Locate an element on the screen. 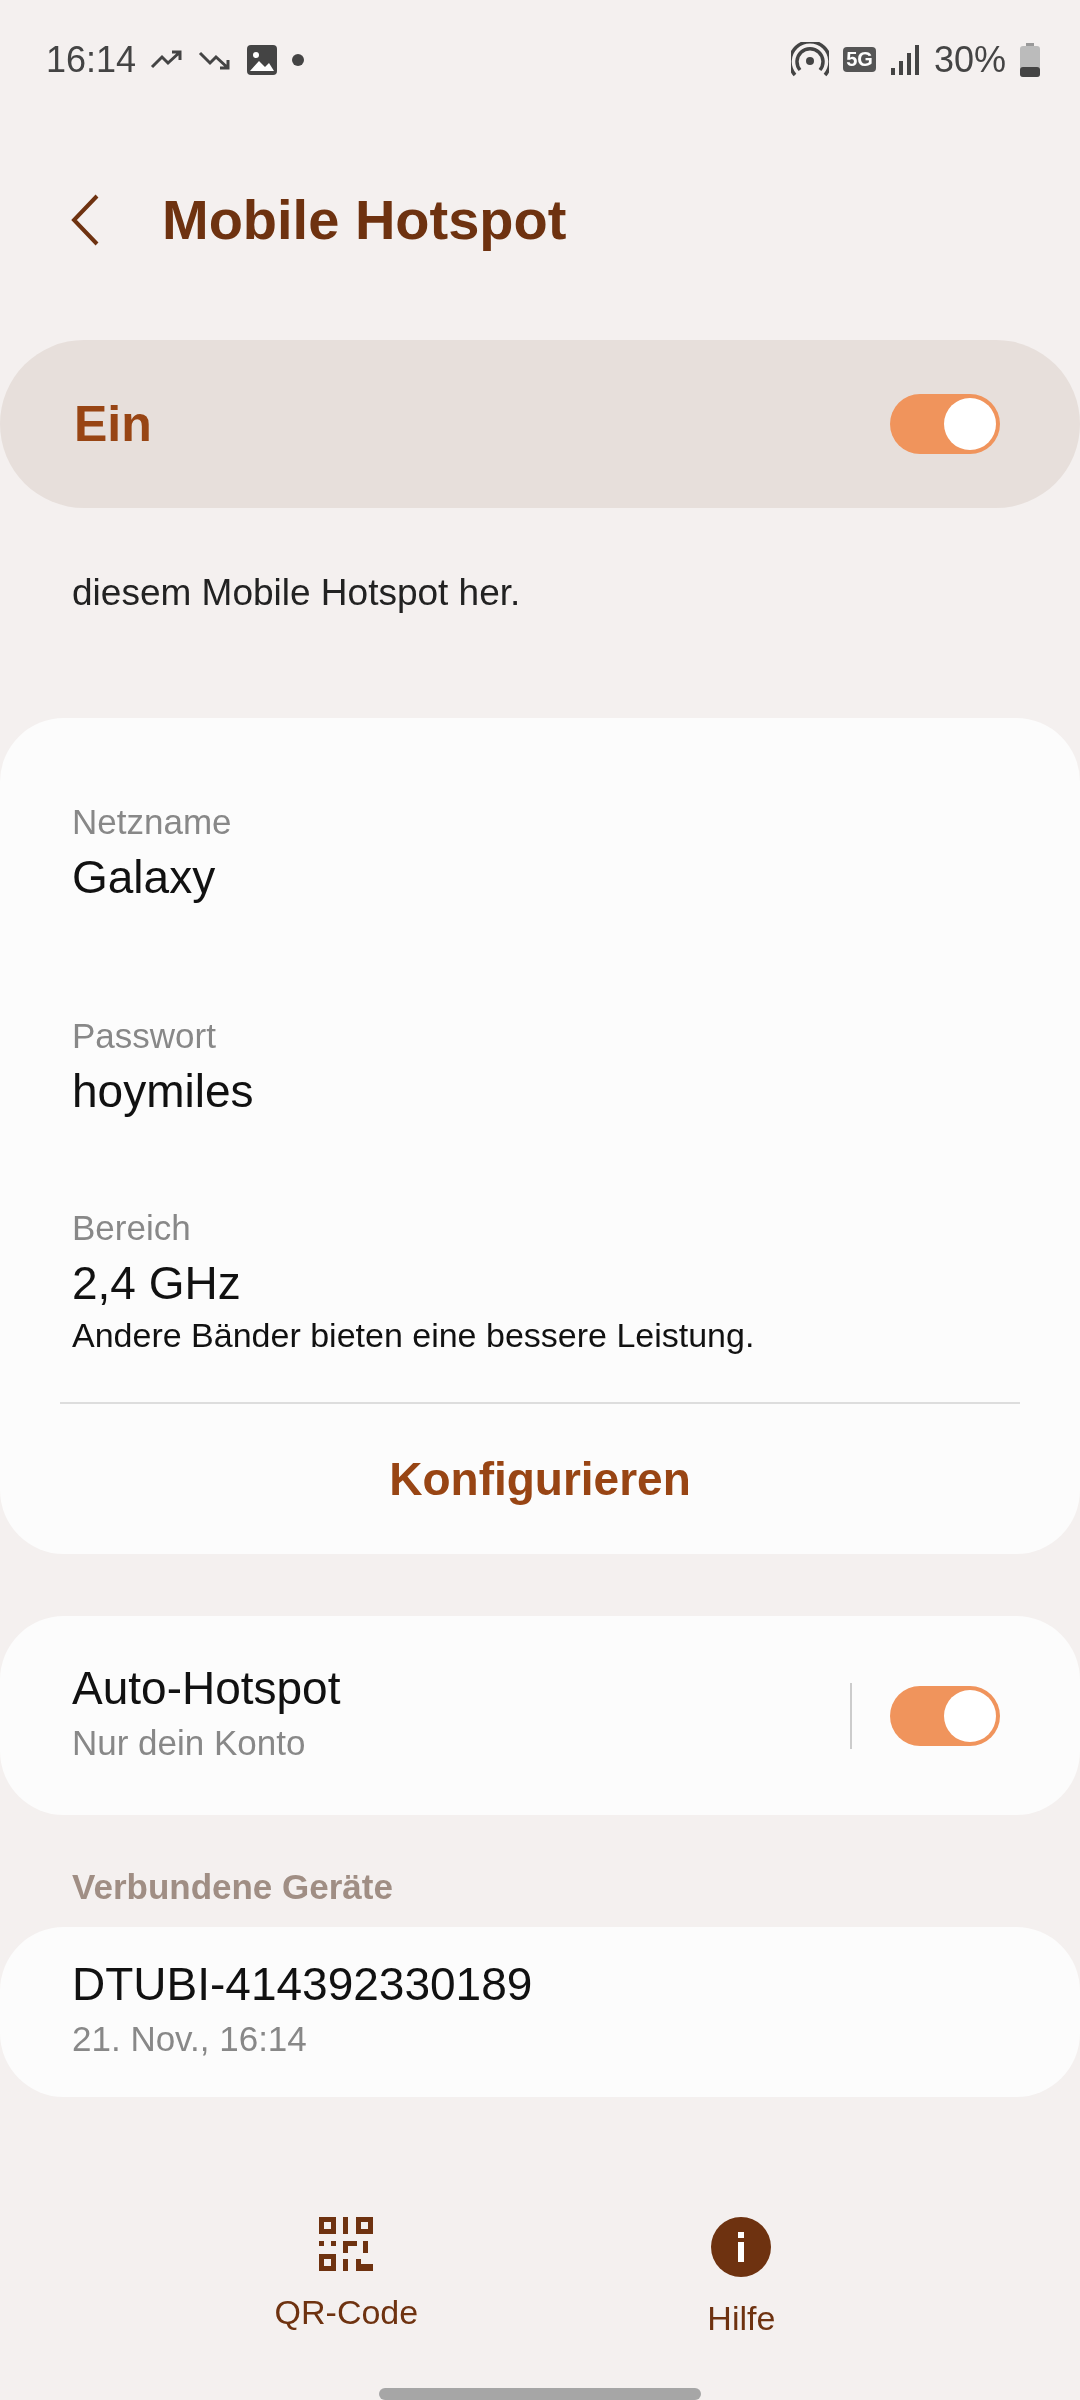 This screenshot has width=1080, height=2400. configure-button: Konfigurieren is located at coordinates (540, 1479).